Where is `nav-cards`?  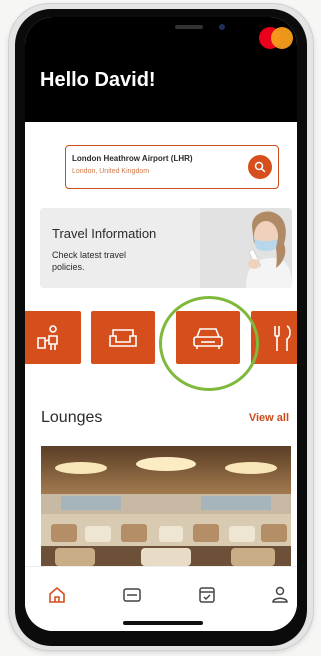 nav-cards is located at coordinates (132, 595).